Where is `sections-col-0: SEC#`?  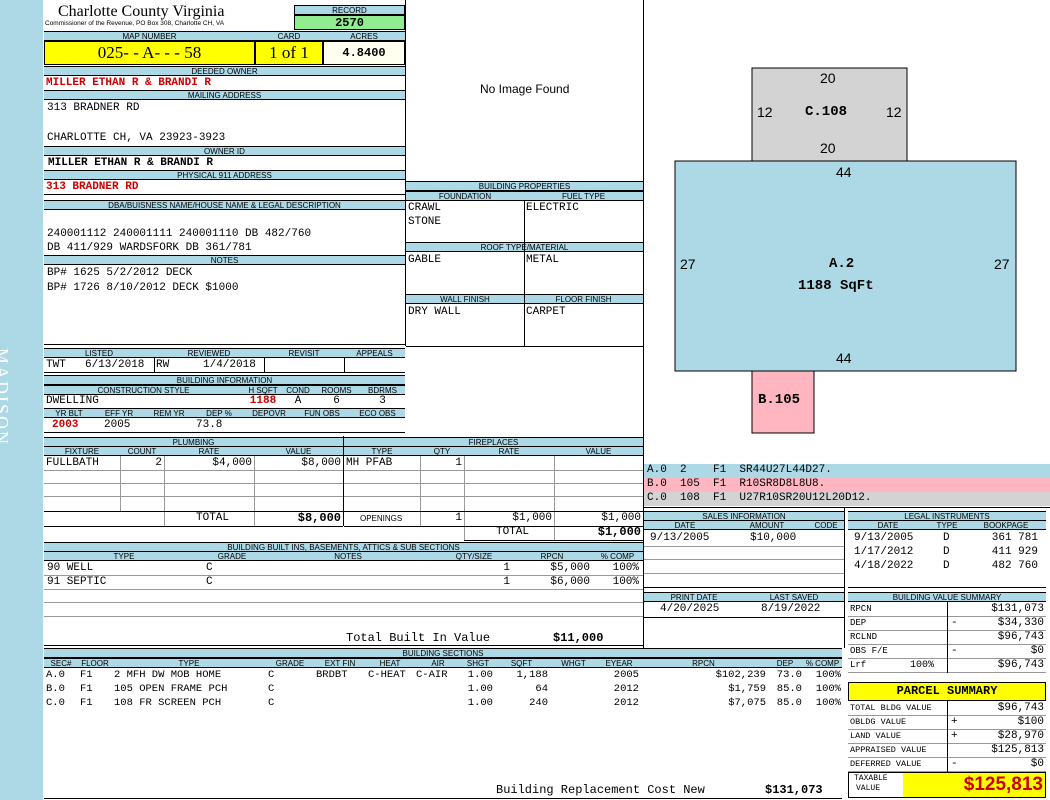 sections-col-0: SEC# is located at coordinates (61, 663).